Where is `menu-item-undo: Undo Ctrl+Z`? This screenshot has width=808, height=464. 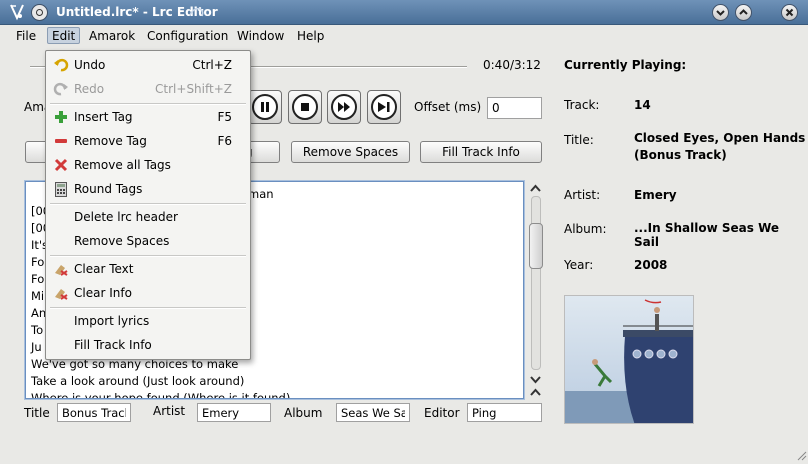
menu-item-undo: Undo Ctrl+Z is located at coordinates (148, 65).